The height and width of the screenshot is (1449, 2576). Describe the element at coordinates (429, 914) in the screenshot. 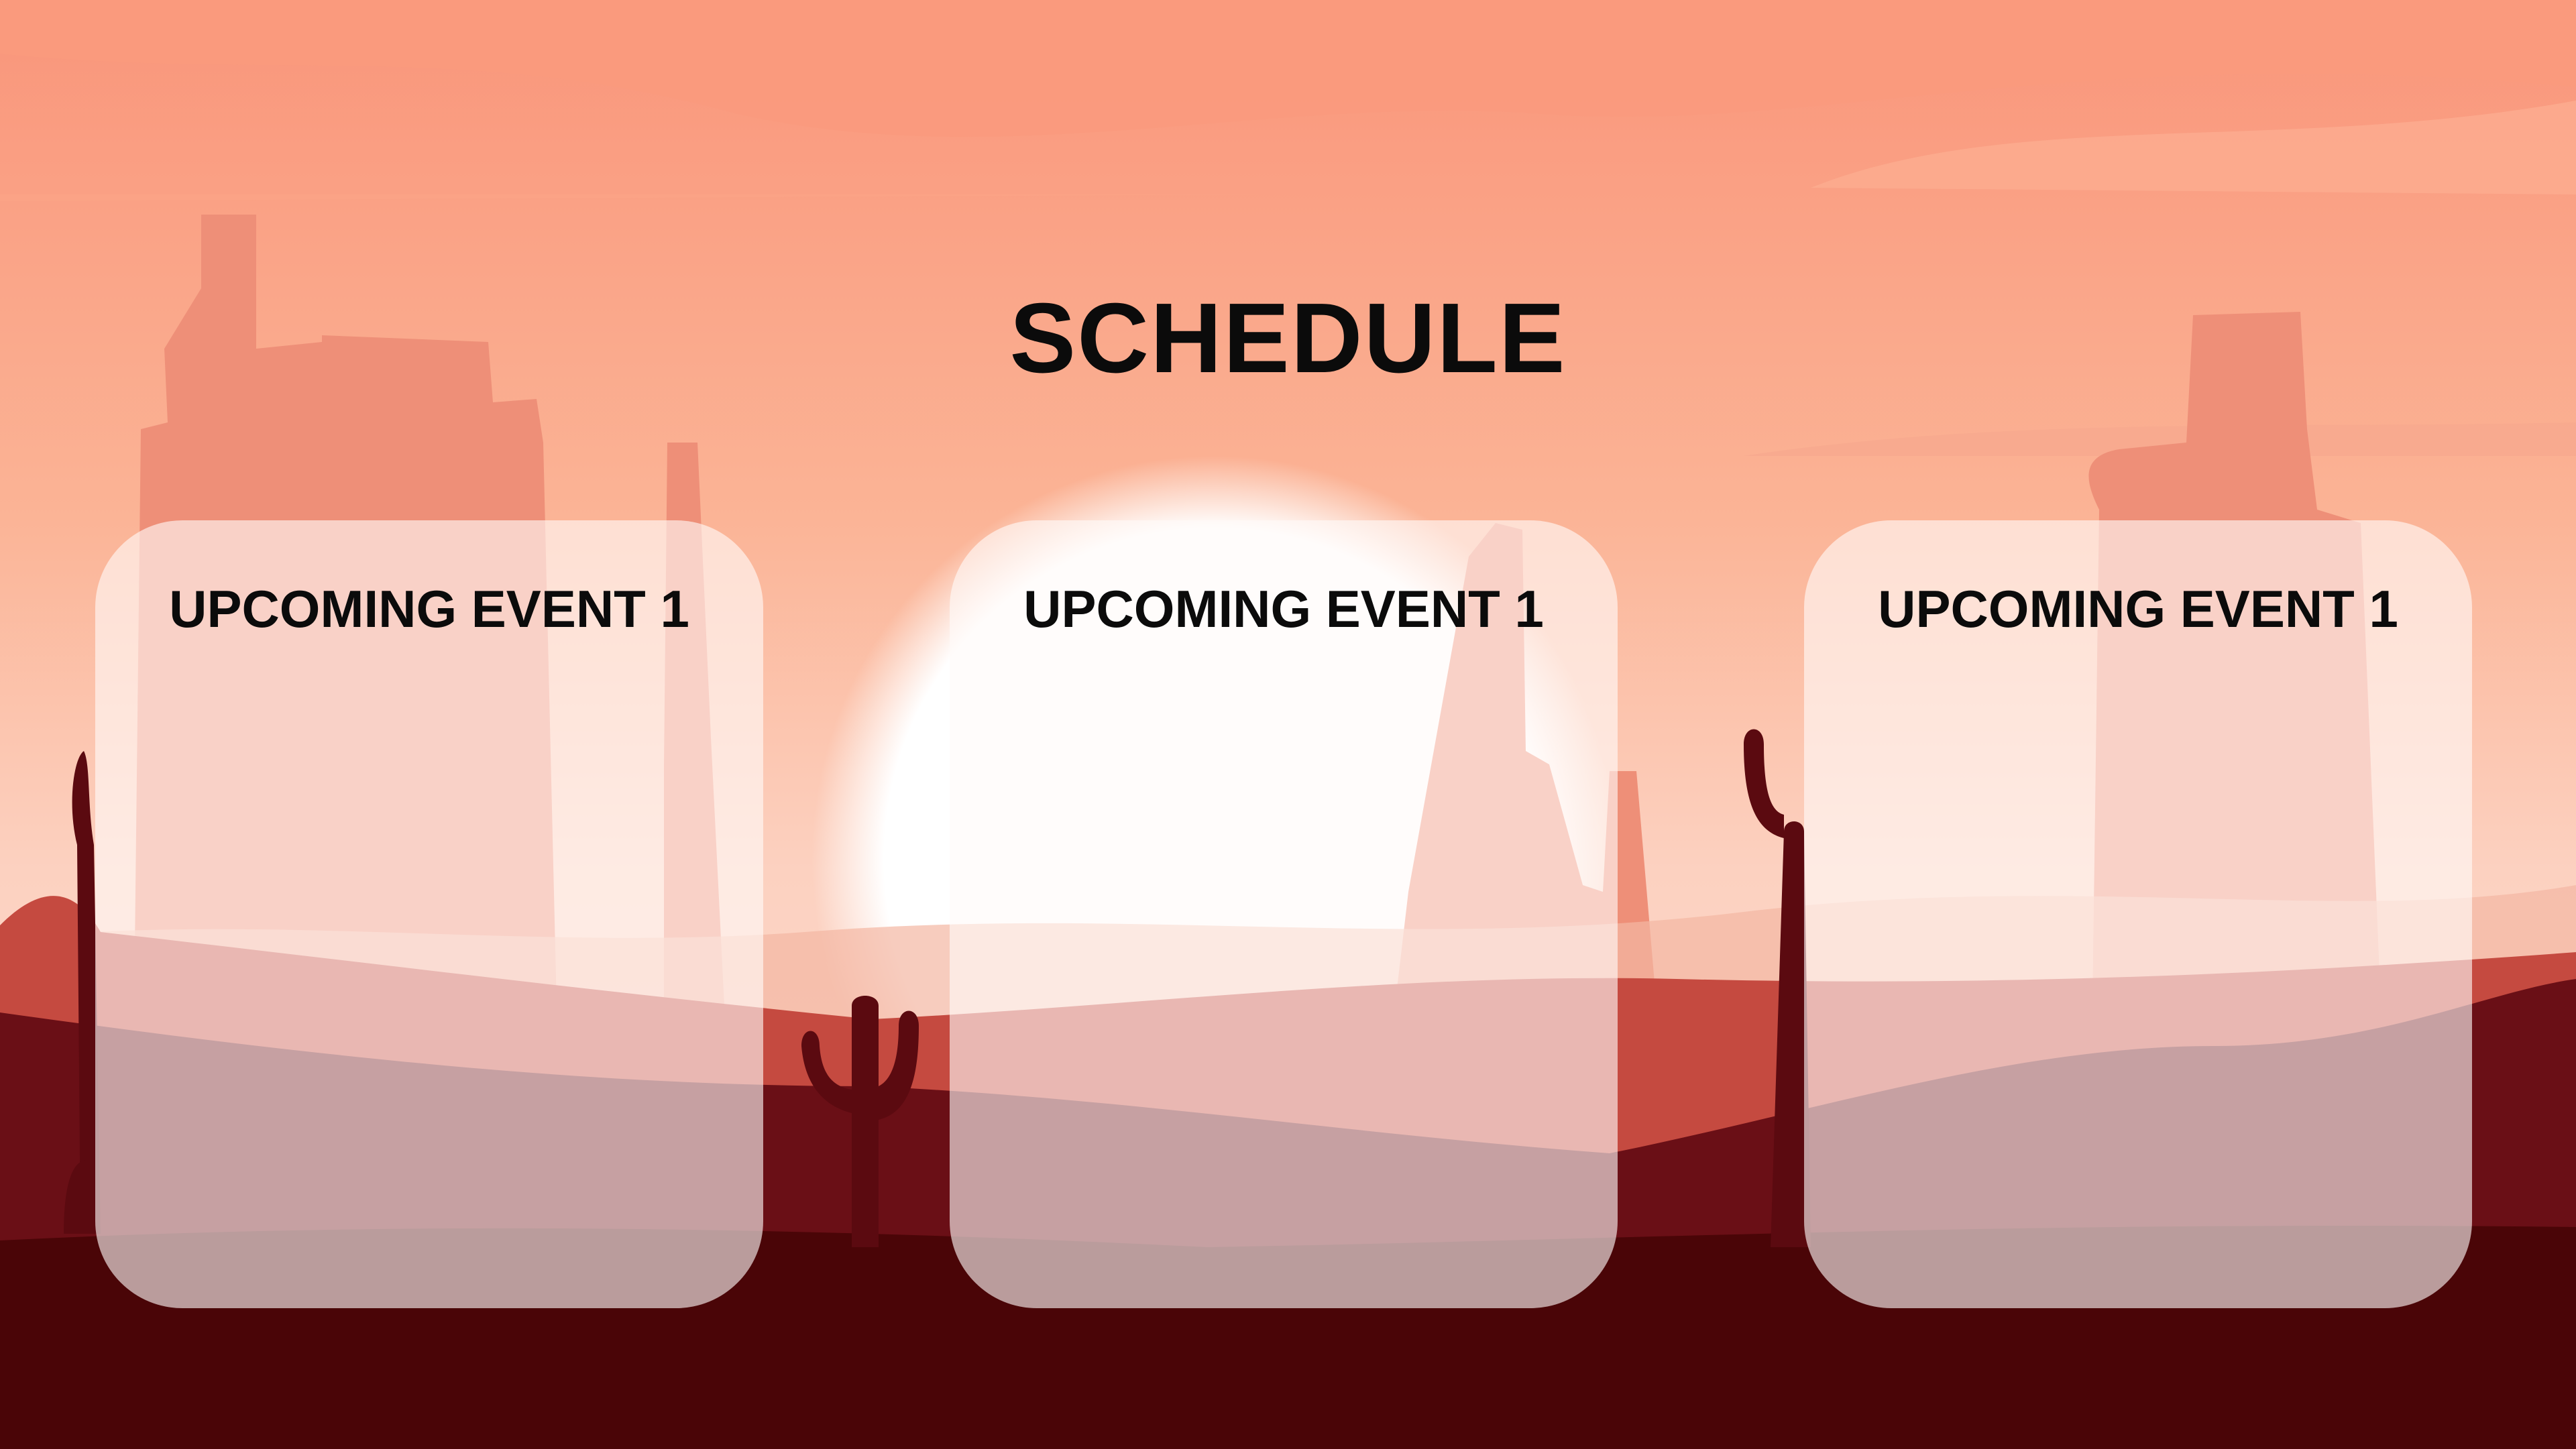

I see `event-card-1: UPCOMING EVENT 1` at that location.